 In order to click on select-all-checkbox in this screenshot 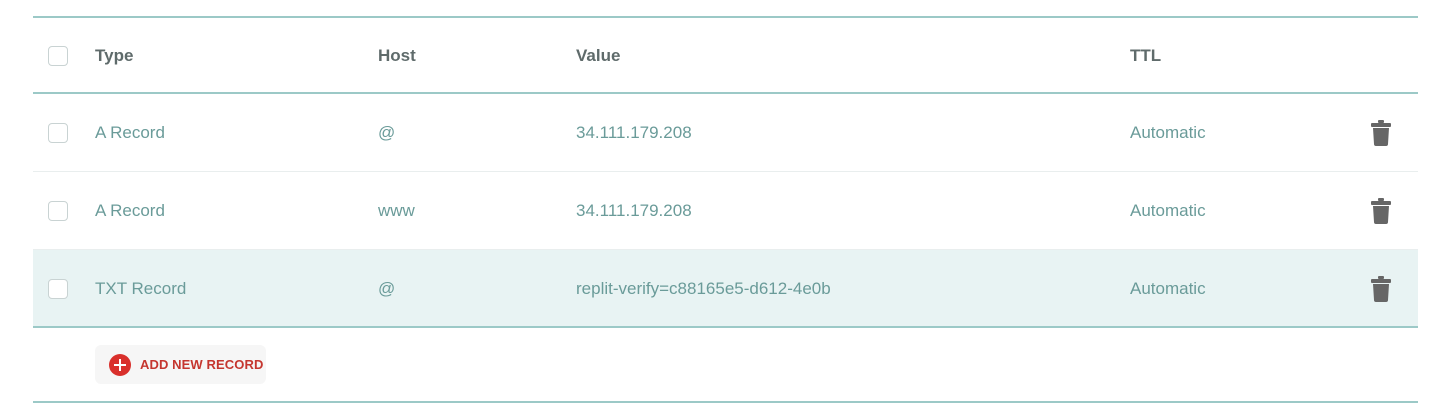, I will do `click(58, 55)`.